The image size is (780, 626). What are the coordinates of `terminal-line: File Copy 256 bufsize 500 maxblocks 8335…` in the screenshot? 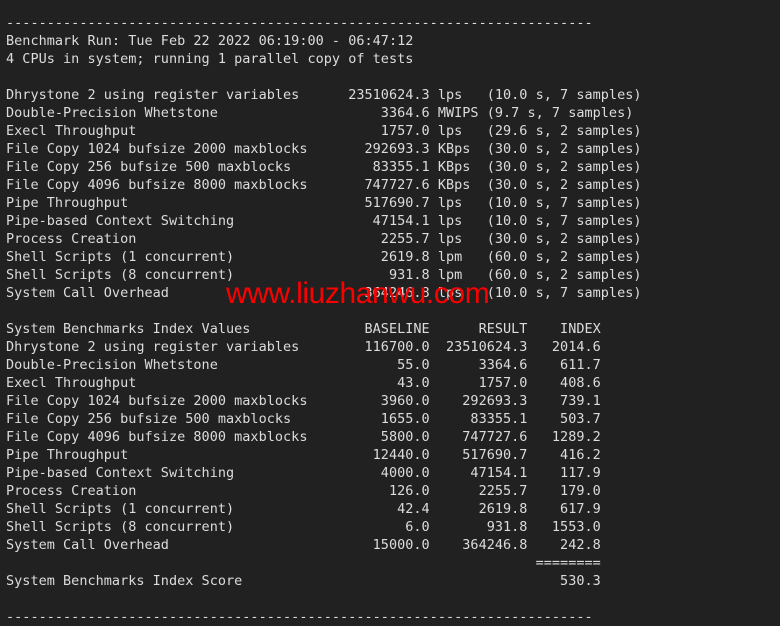 It's located at (324, 166).